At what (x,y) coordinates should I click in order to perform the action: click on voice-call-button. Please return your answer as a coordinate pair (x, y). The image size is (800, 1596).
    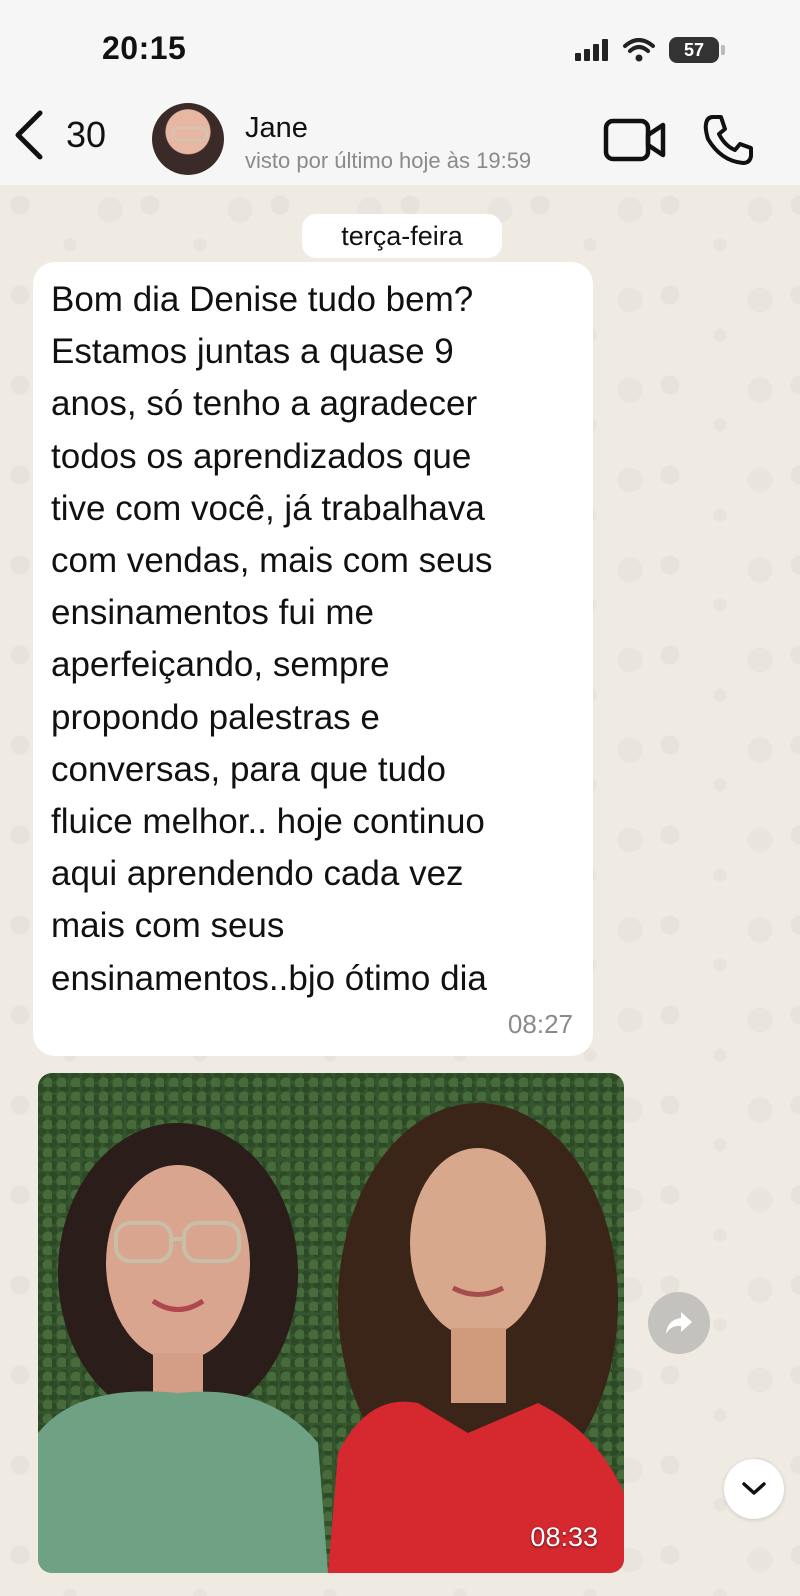
    Looking at the image, I should click on (728, 142).